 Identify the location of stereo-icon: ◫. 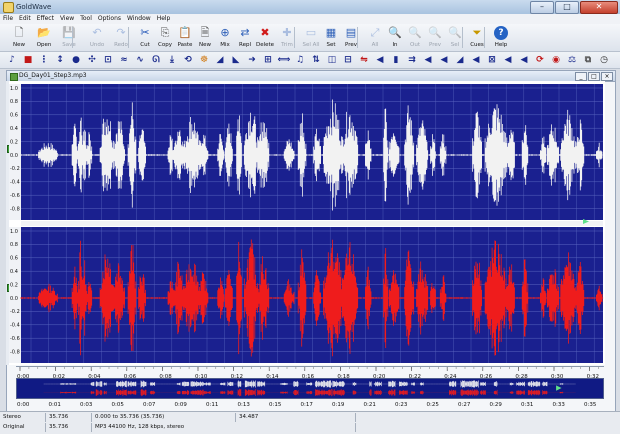
(332, 60).